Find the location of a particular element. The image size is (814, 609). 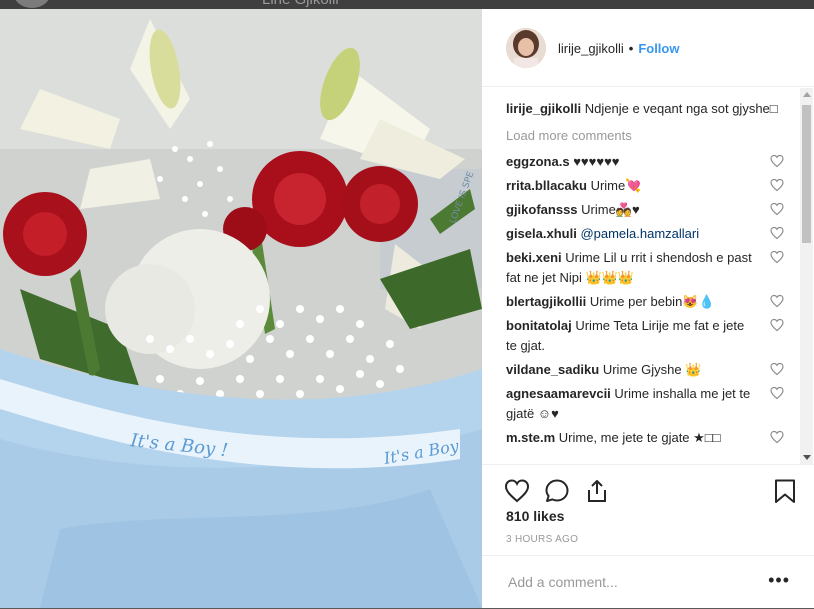

comment-username: gisela.xhuli is located at coordinates (541, 233).